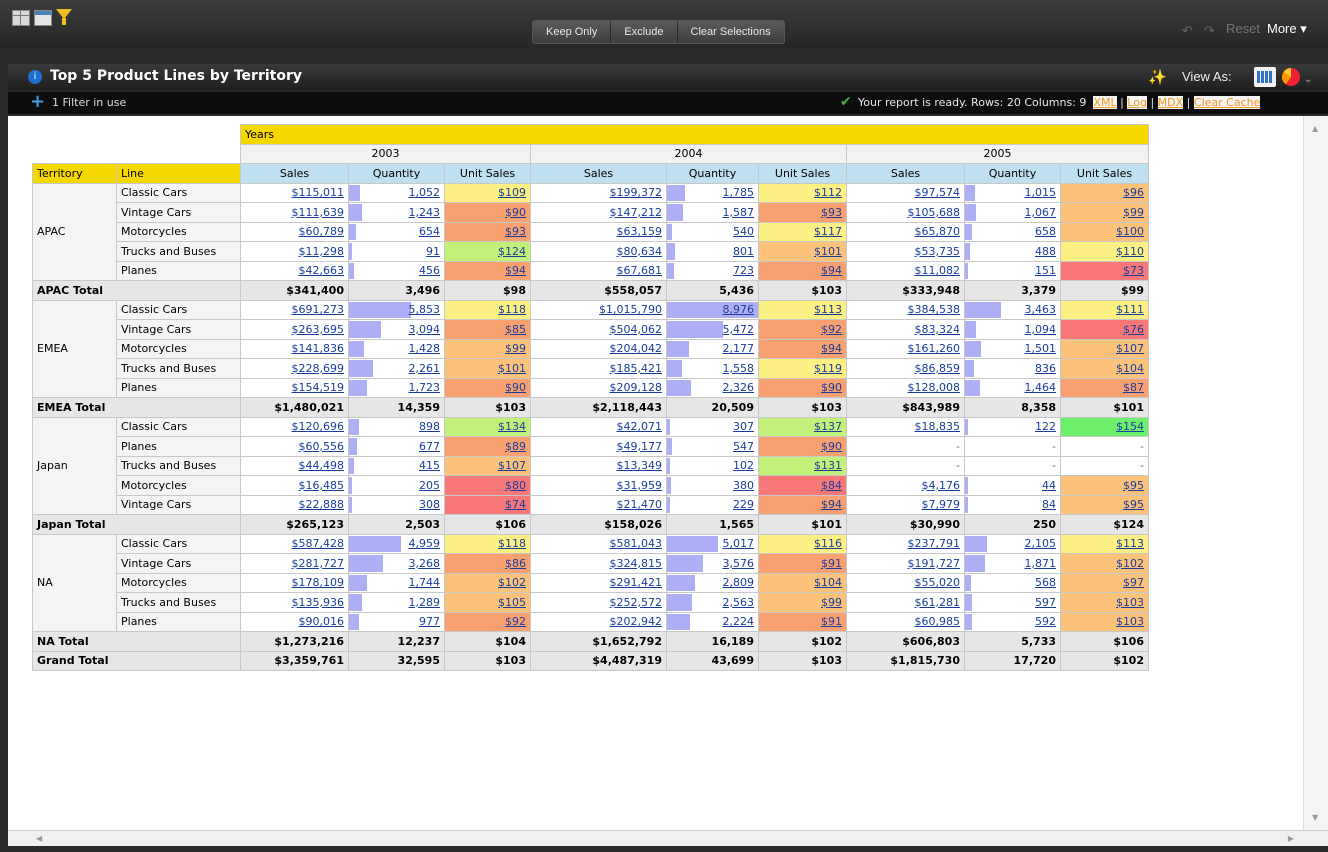 The width and height of the screenshot is (1328, 852). What do you see at coordinates (1049, 485) in the screenshot?
I see `quantity-value-link: 44` at bounding box center [1049, 485].